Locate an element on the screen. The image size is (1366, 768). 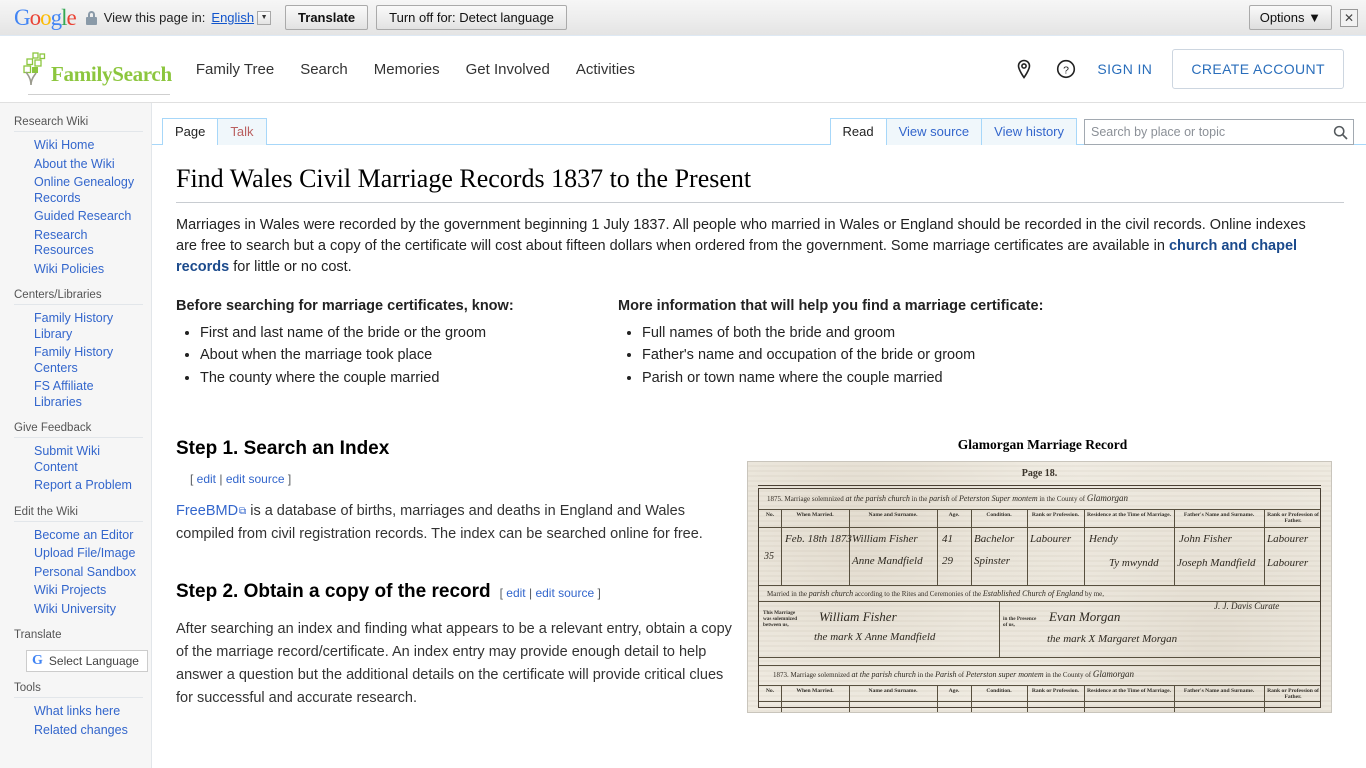
select-language-widget: G Select Language is located at coordinates (88, 661).